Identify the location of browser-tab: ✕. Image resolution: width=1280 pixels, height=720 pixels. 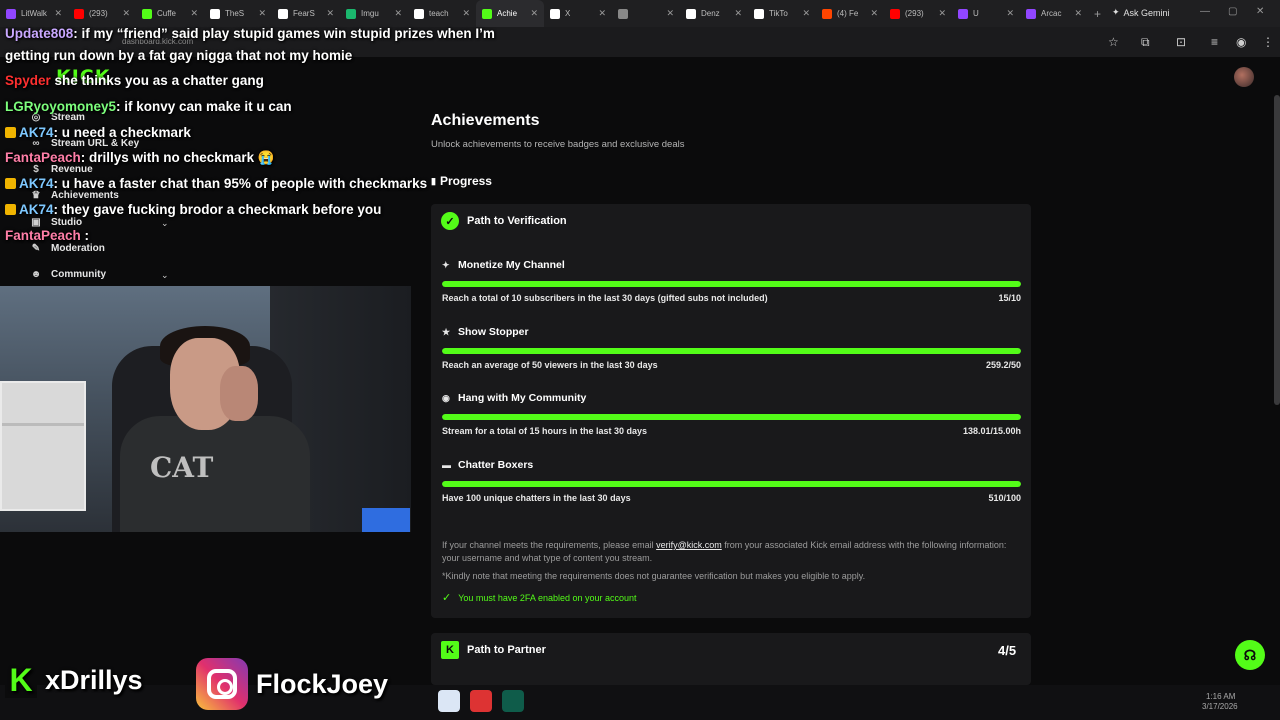
(646, 13).